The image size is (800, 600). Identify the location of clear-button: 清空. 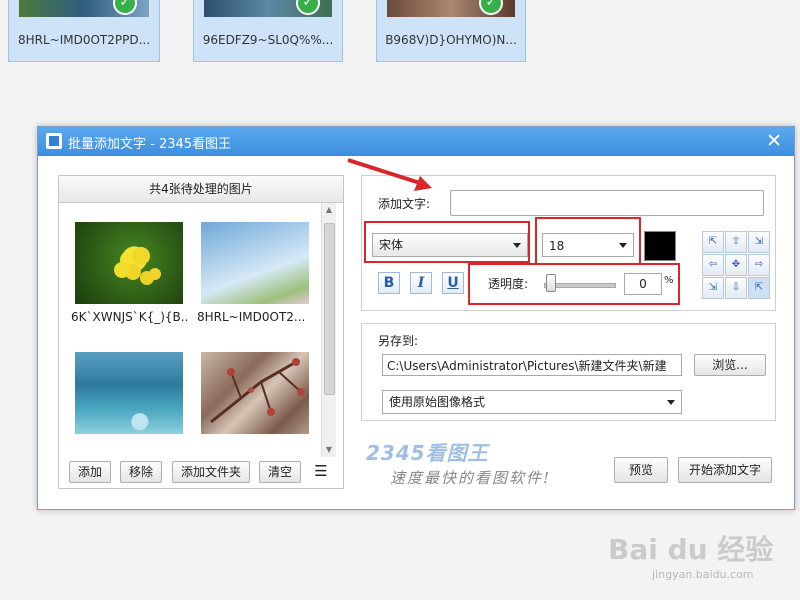
(280, 472).